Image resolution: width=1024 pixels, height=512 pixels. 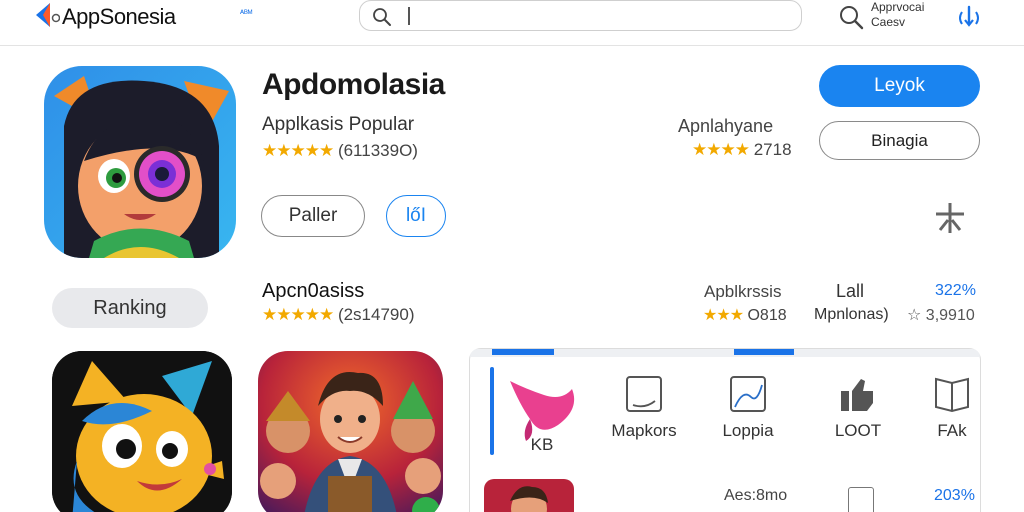 What do you see at coordinates (353, 85) in the screenshot?
I see `featured-app-title: Apdomolasia` at bounding box center [353, 85].